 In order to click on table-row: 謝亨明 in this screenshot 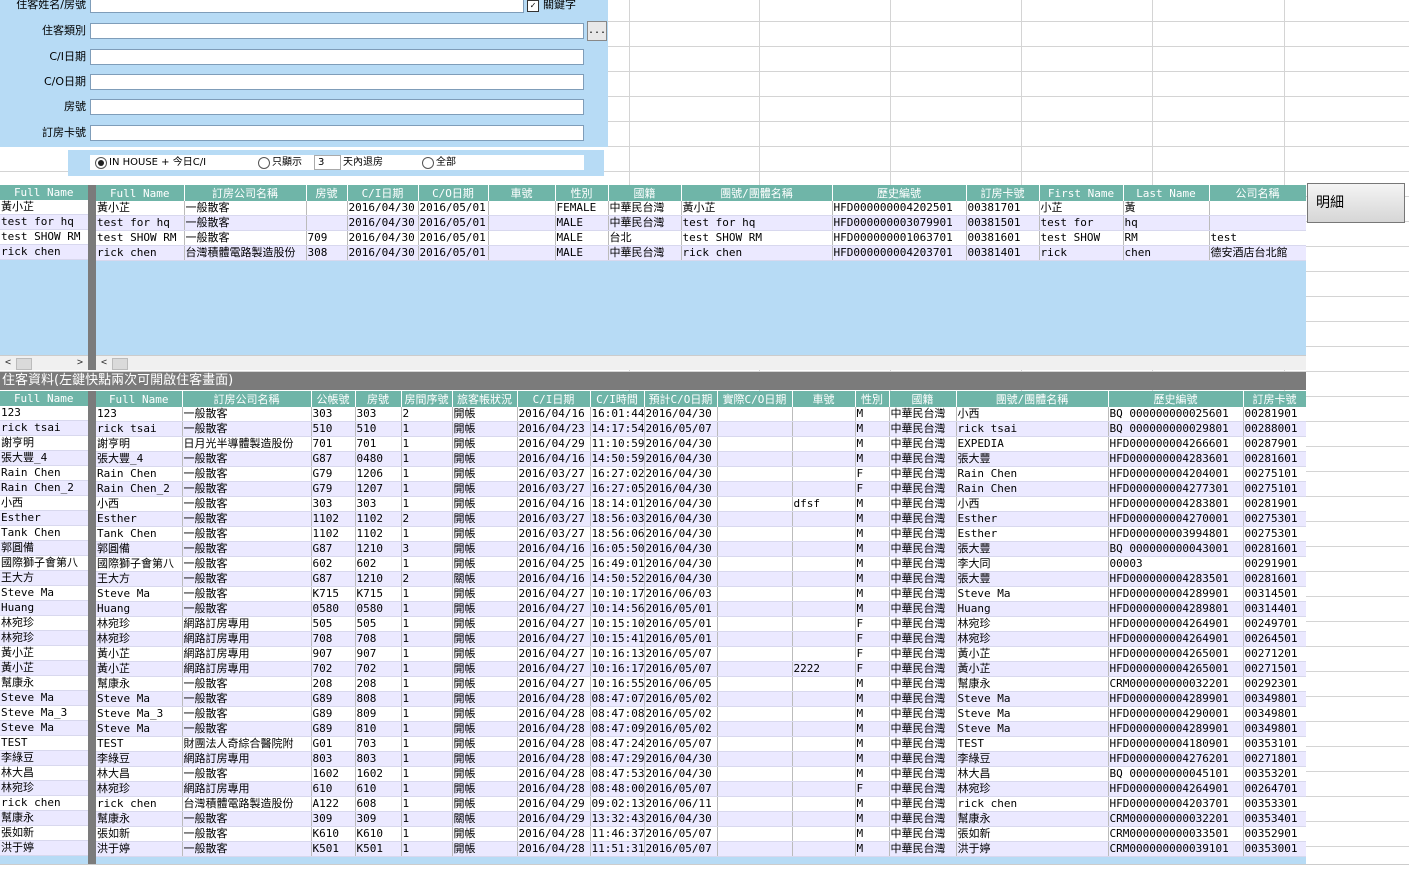, I will do `click(44, 443)`.